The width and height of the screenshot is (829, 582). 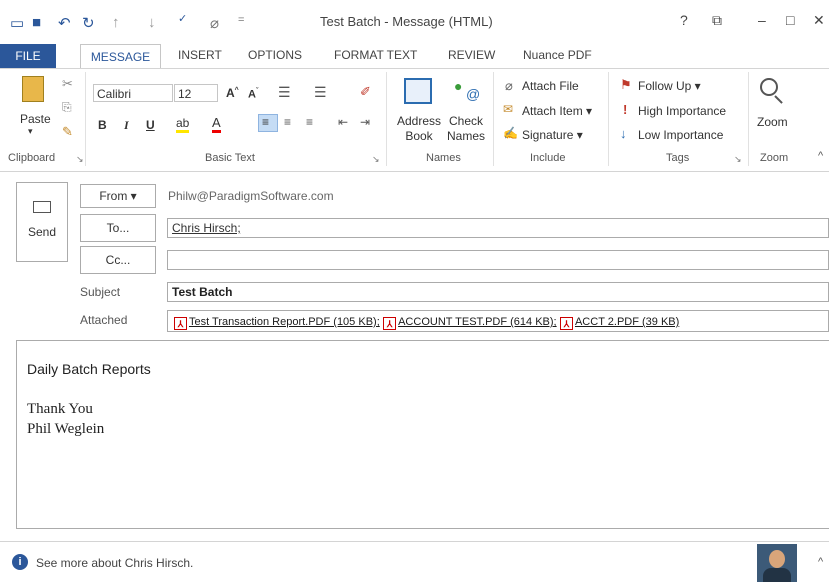 I want to click on high-importance-button: High Importance, so click(x=682, y=111).